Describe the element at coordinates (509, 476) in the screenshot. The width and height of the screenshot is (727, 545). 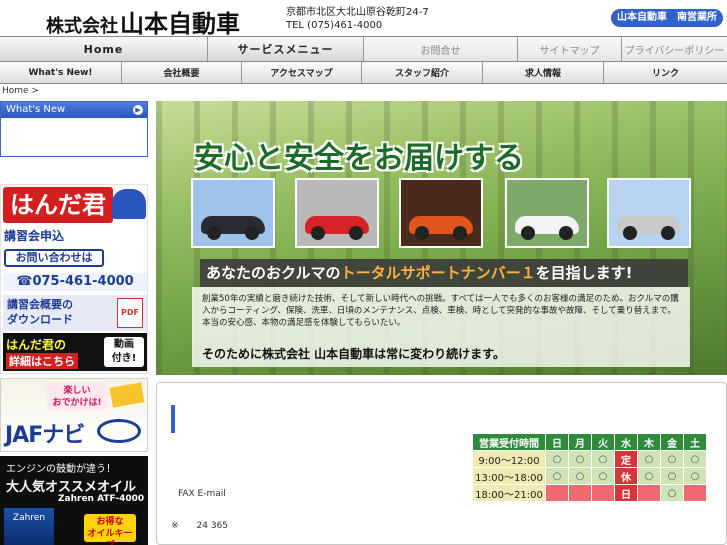
I see `time-slot: 13:00〜18:00` at that location.